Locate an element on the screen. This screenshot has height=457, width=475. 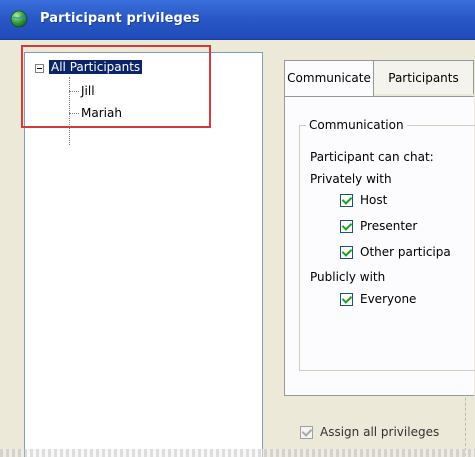
presenter-label: Presenter is located at coordinates (389, 226).